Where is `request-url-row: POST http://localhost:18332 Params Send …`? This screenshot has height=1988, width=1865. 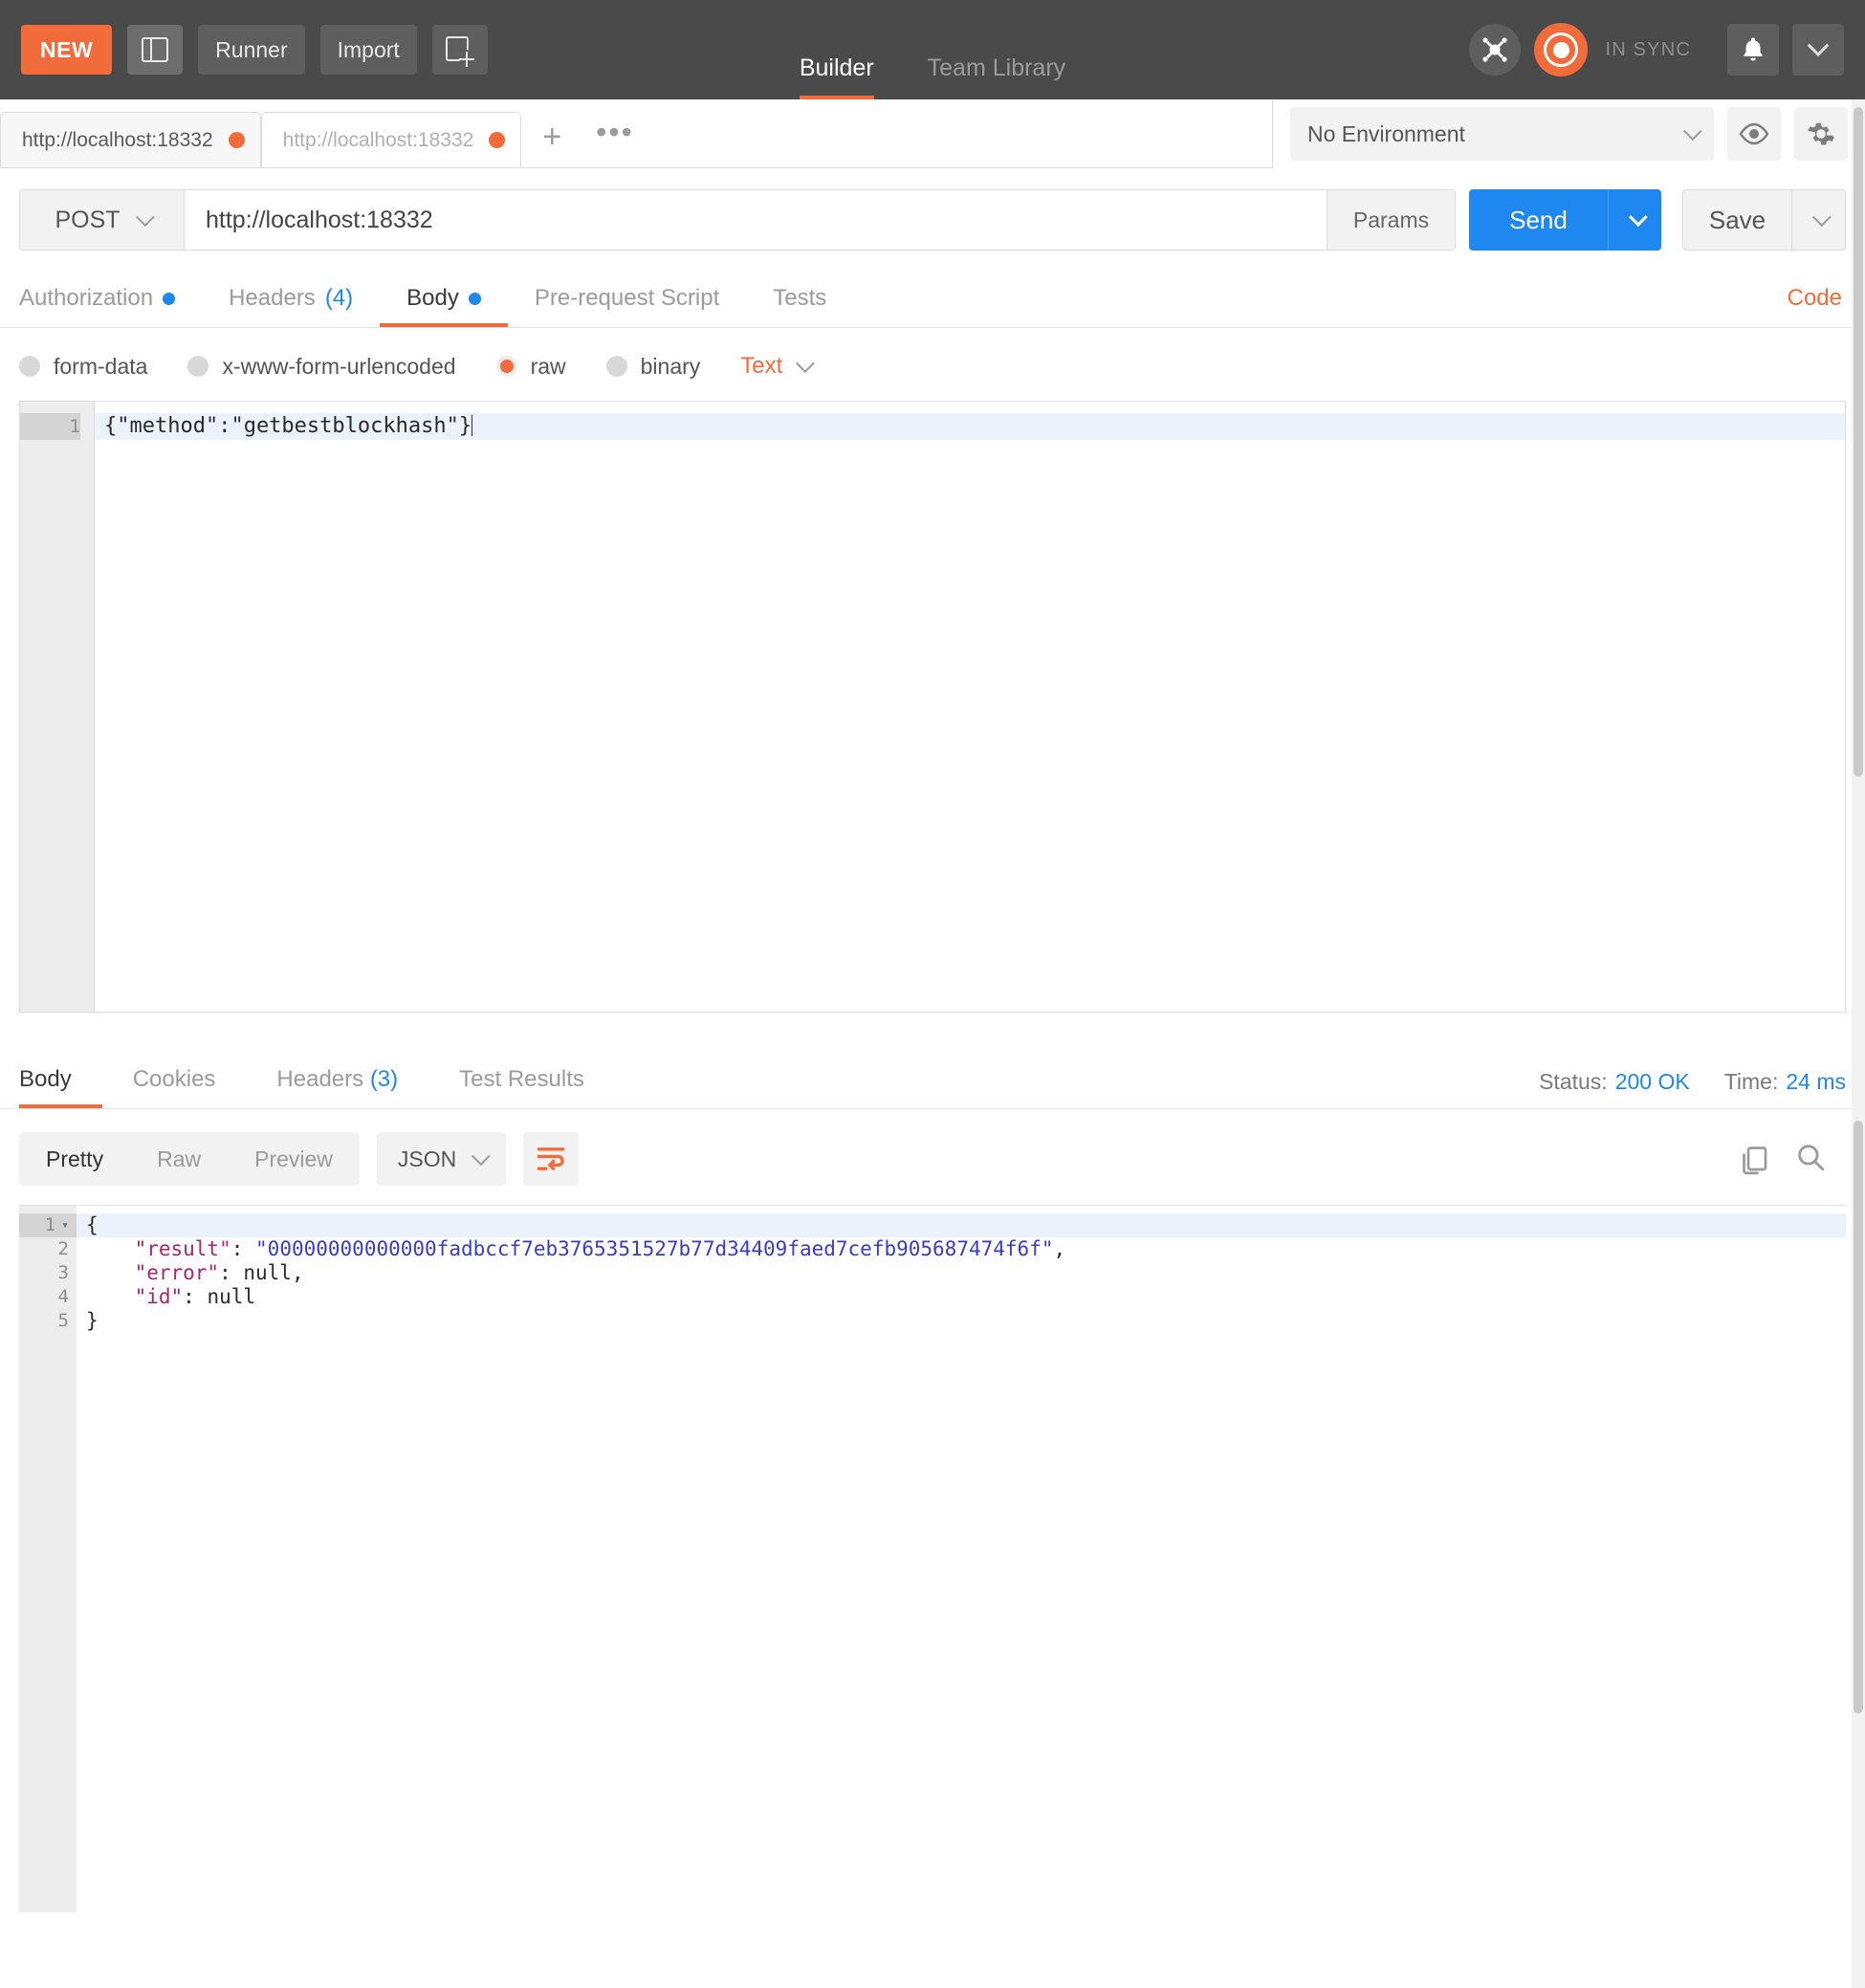 request-url-row: POST http://localhost:18332 Params Send … is located at coordinates (932, 209).